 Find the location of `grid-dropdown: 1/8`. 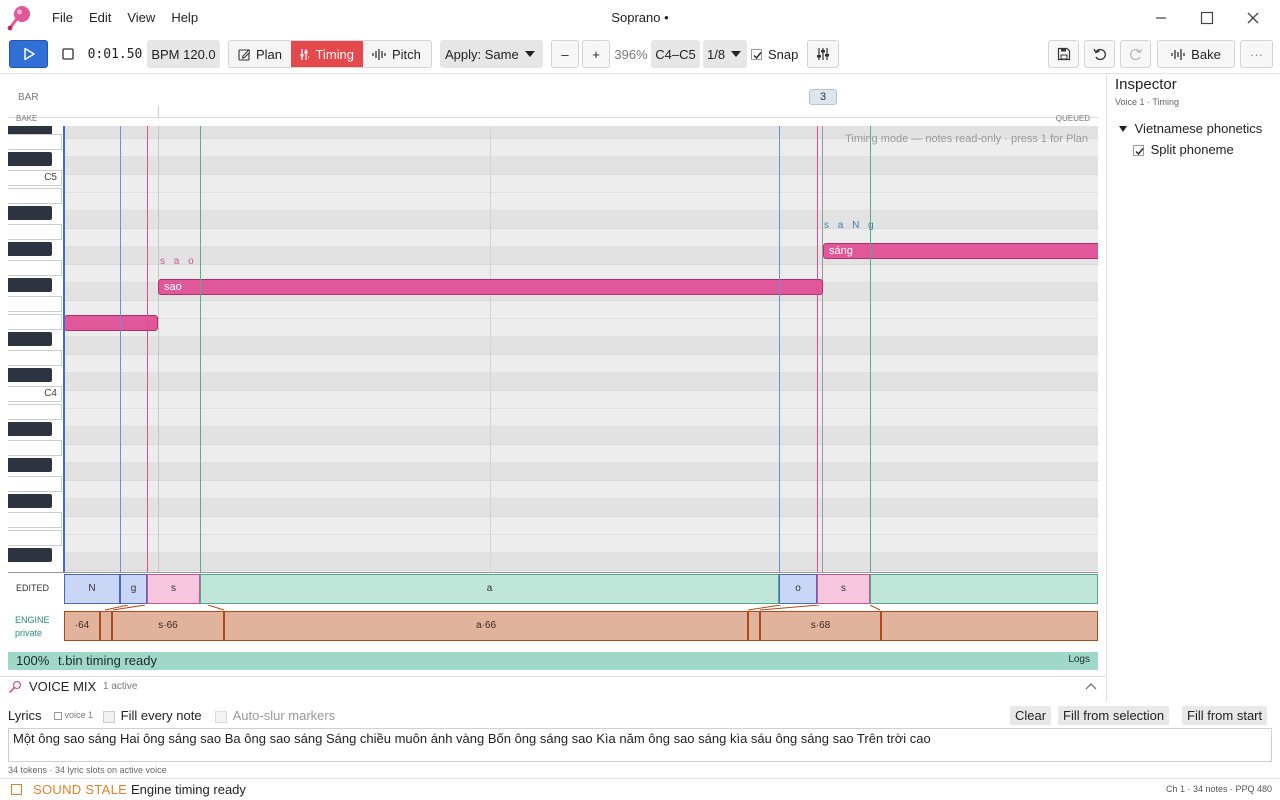

grid-dropdown: 1/8 is located at coordinates (725, 54).